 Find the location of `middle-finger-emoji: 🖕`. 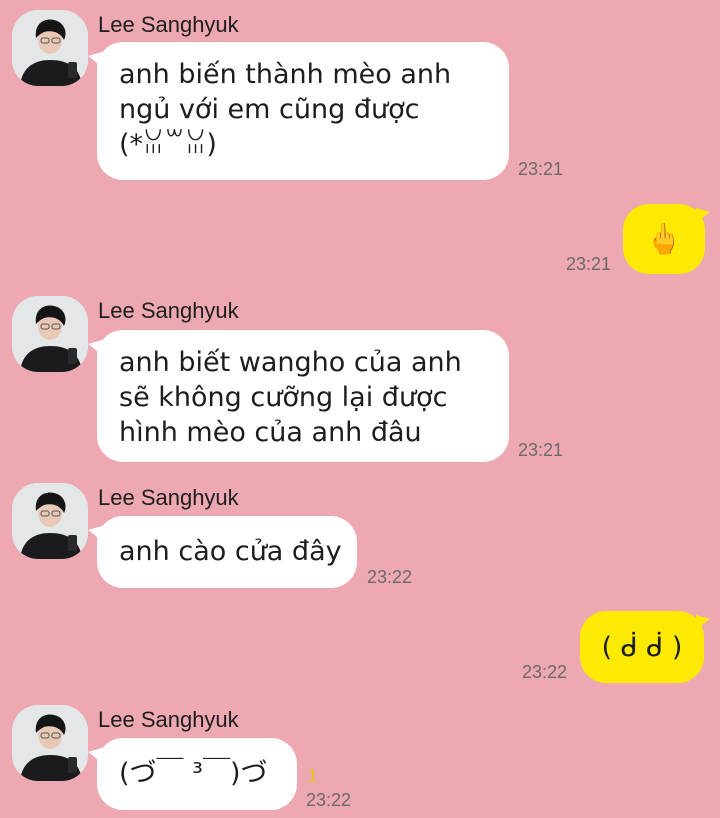

middle-finger-emoji: 🖕 is located at coordinates (664, 239).